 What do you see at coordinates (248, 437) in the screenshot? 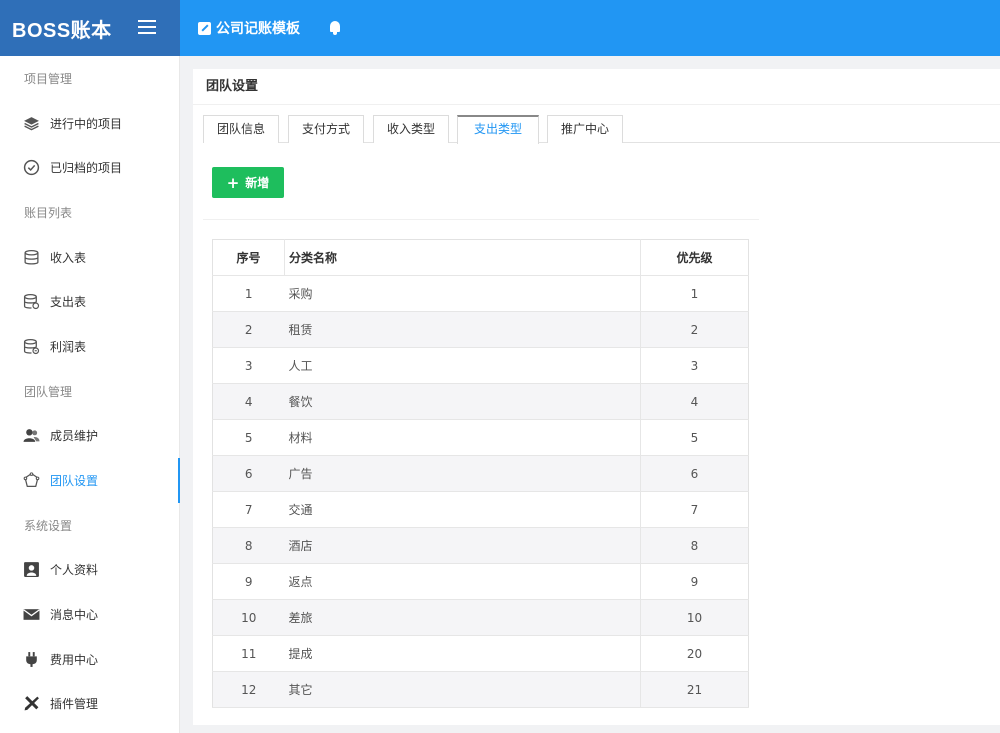
I see `cell-no: 5` at bounding box center [248, 437].